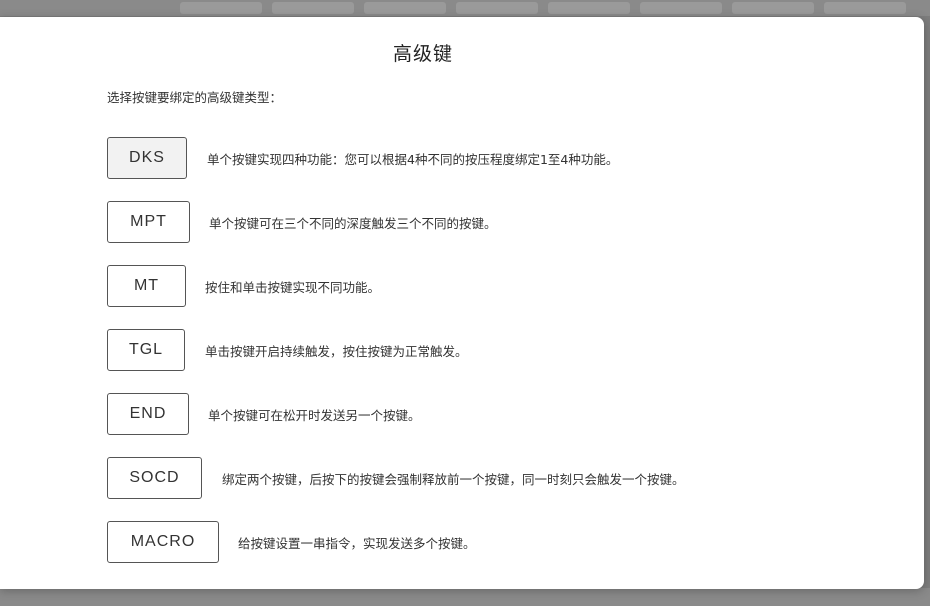 The width and height of the screenshot is (930, 606). Describe the element at coordinates (146, 286) in the screenshot. I see `mt-button: MT` at that location.